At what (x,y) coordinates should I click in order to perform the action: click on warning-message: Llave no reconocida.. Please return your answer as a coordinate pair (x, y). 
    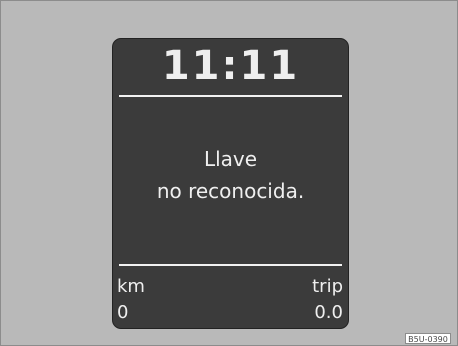
    Looking at the image, I should click on (230, 175).